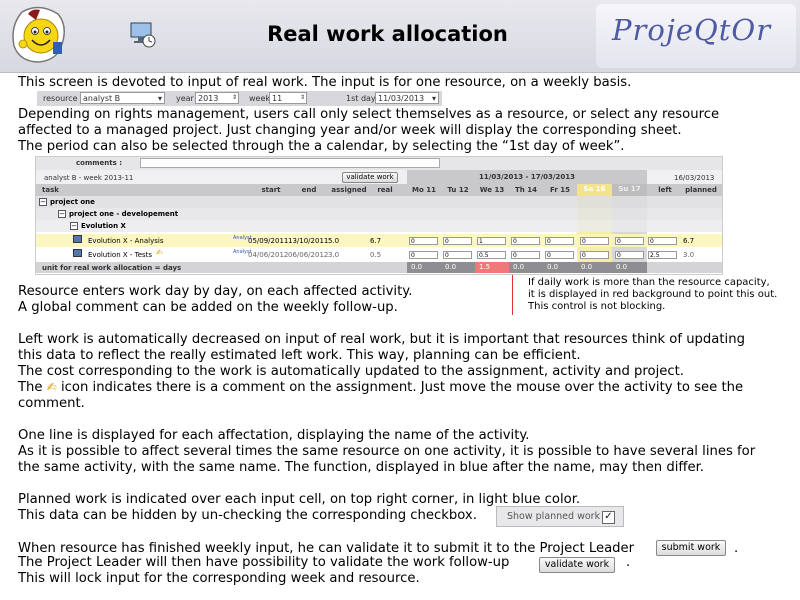  I want to click on work-input: 0.5, so click(491, 255).